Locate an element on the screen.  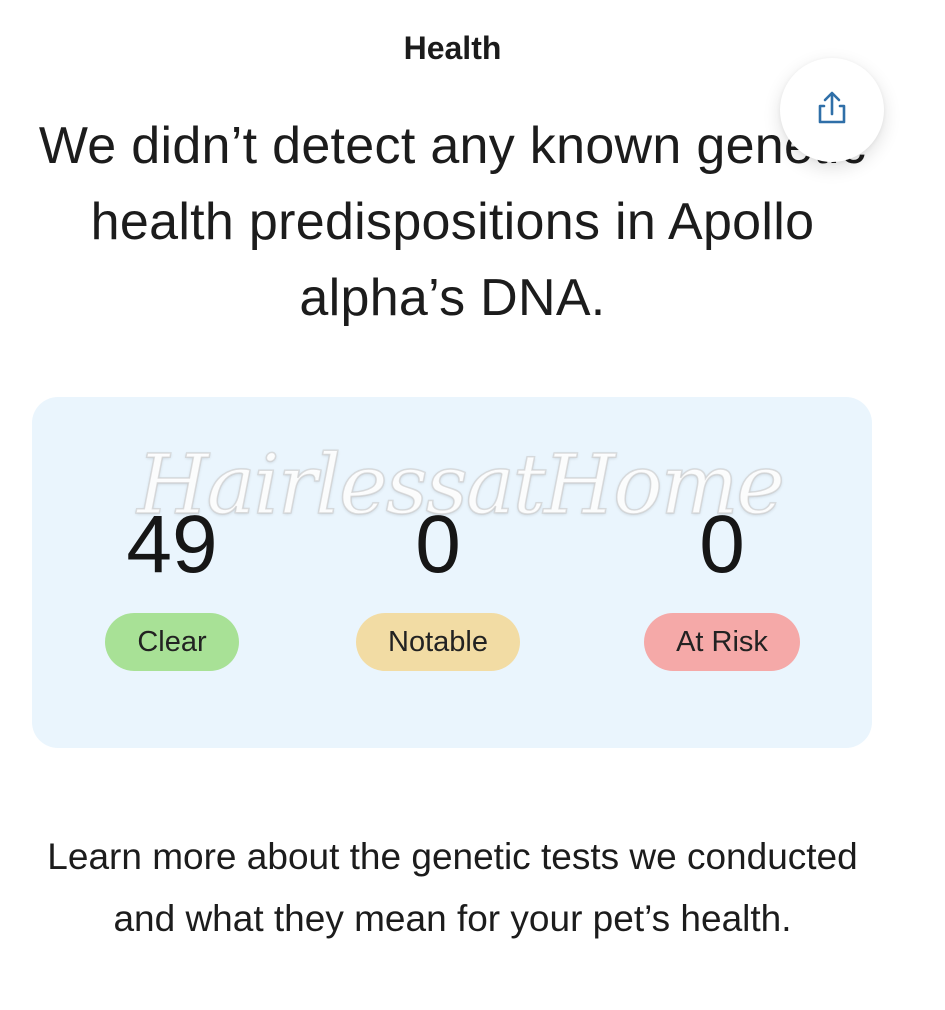
notable-stat: 0 Notable is located at coordinates (438, 584).